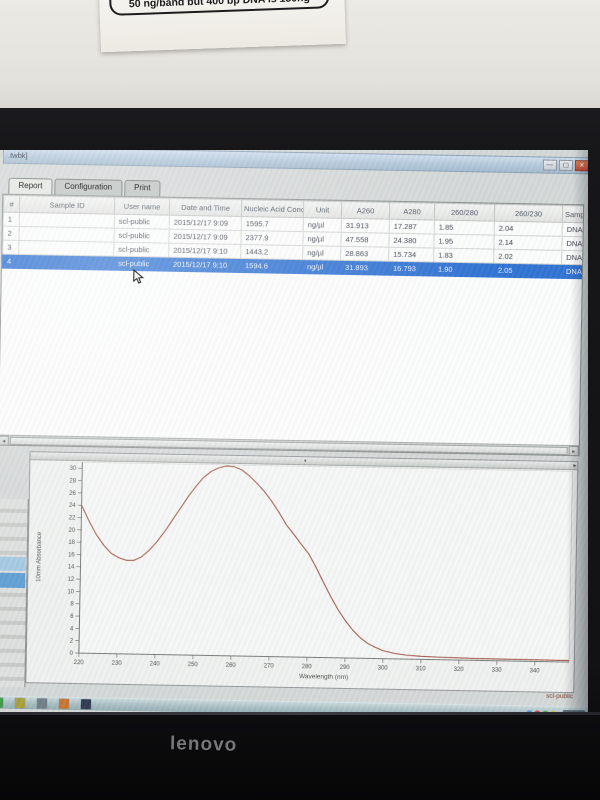 The width and height of the screenshot is (600, 800). Describe the element at coordinates (412, 211) in the screenshot. I see `column-header: A280` at that location.